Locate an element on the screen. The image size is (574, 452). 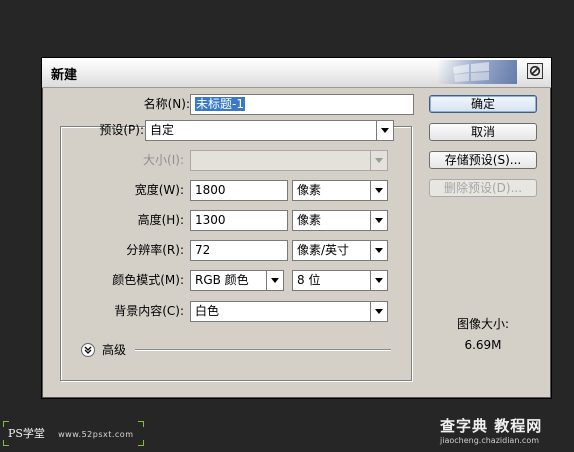
resolution-unit-select: 像素/英寸 is located at coordinates (340, 250).